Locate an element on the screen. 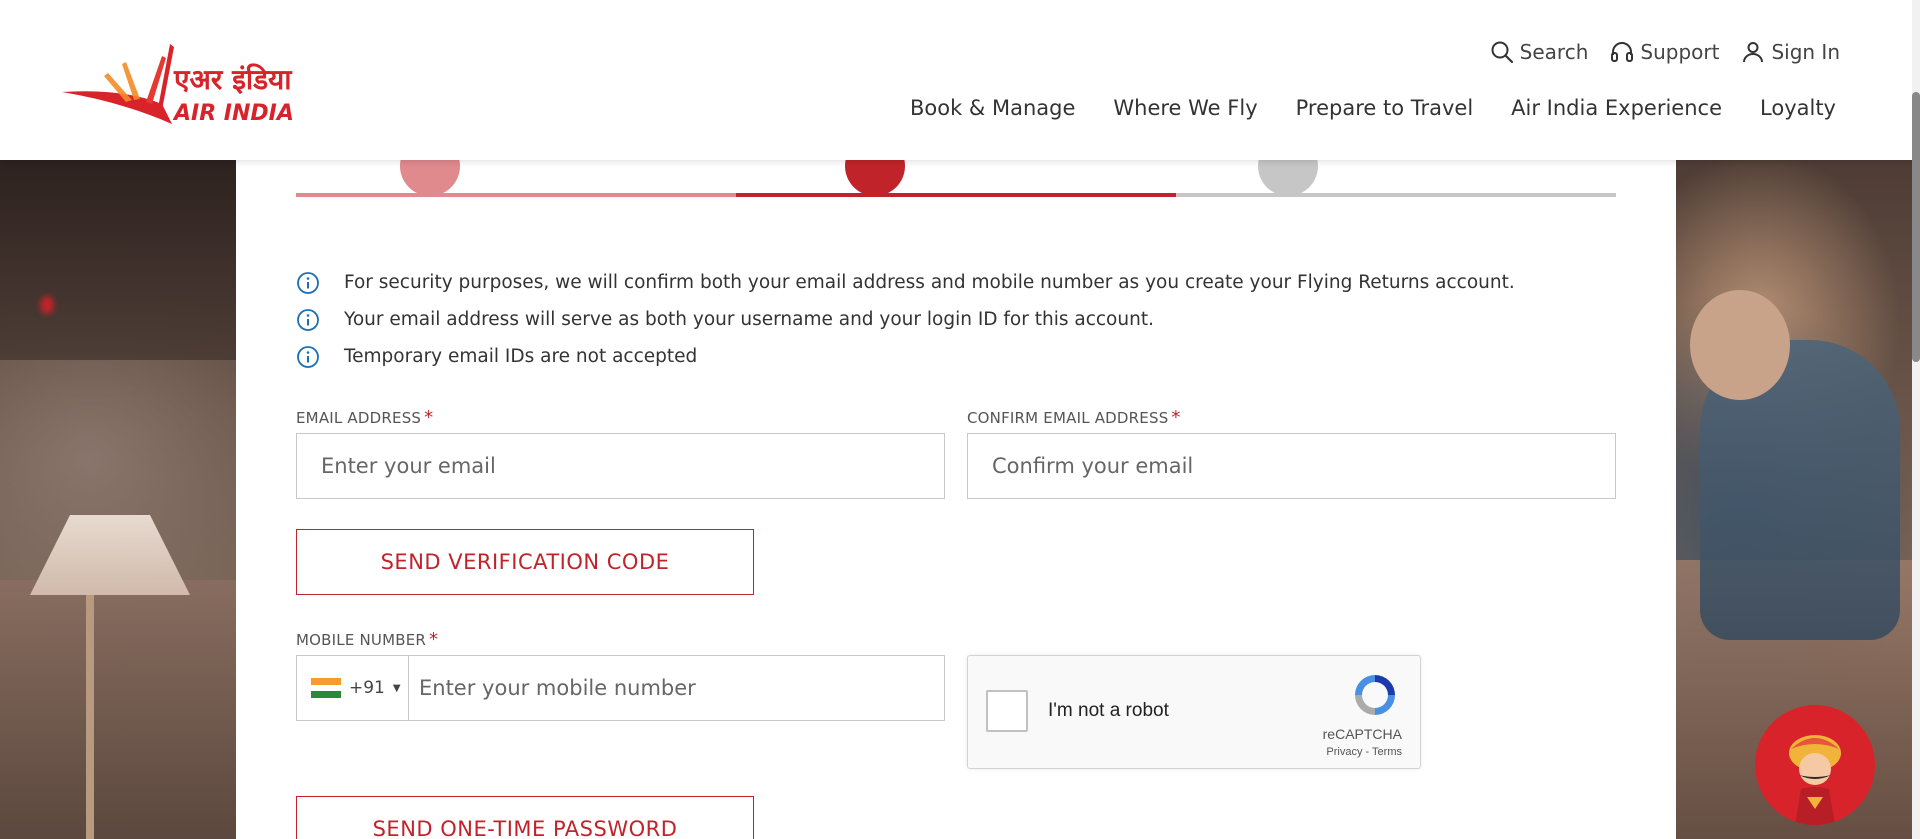 This screenshot has width=1920, height=839. mobile-number-group: +91 ▼ is located at coordinates (620, 688).